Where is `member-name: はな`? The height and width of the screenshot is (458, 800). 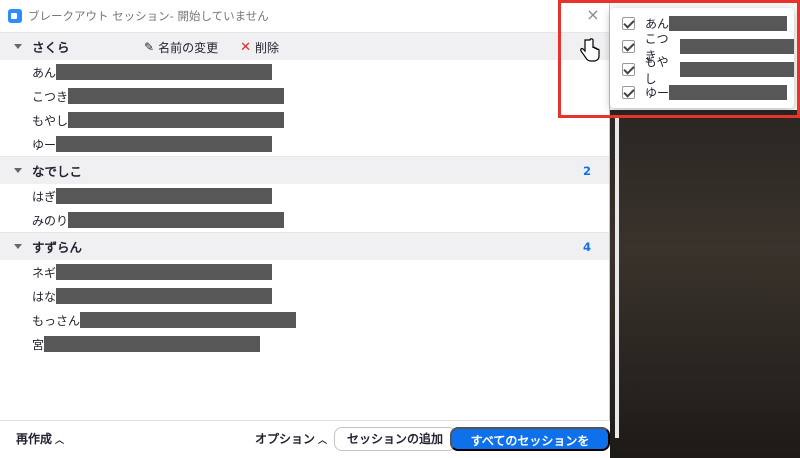
member-name: はな is located at coordinates (44, 296).